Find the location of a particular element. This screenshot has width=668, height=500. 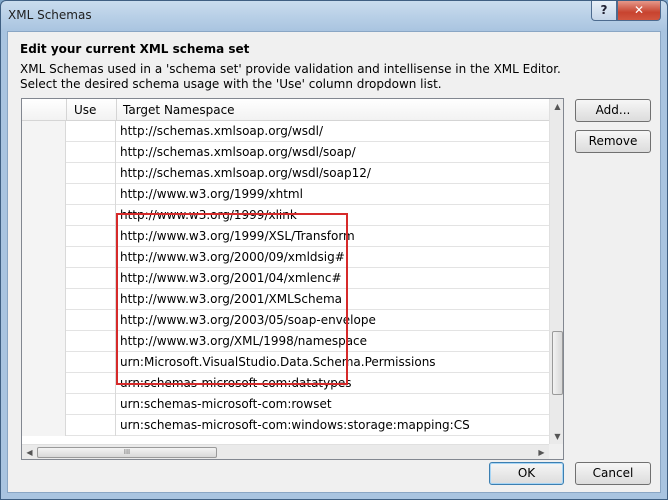

table-row: http://www.w3.org/2001/04/xmlenc# is located at coordinates (285, 278).